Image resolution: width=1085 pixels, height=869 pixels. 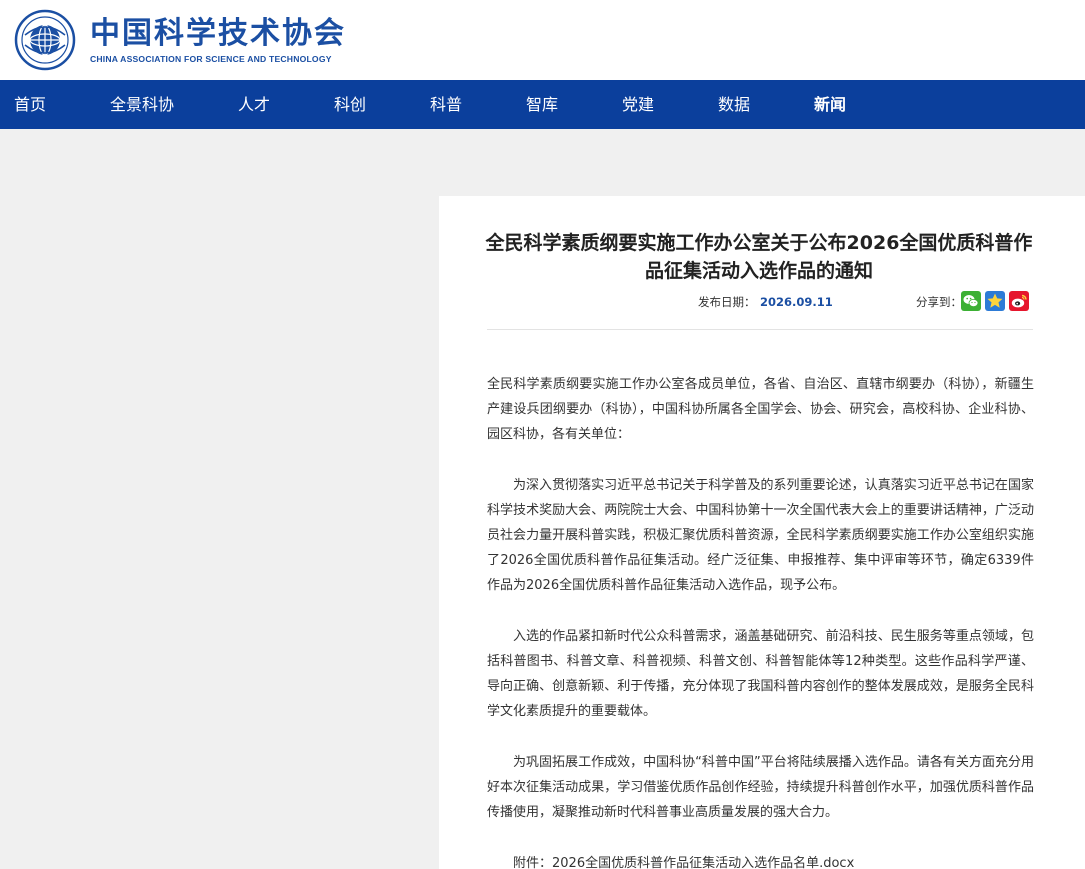 I want to click on nav-item-think-tank: 智库, so click(x=542, y=104).